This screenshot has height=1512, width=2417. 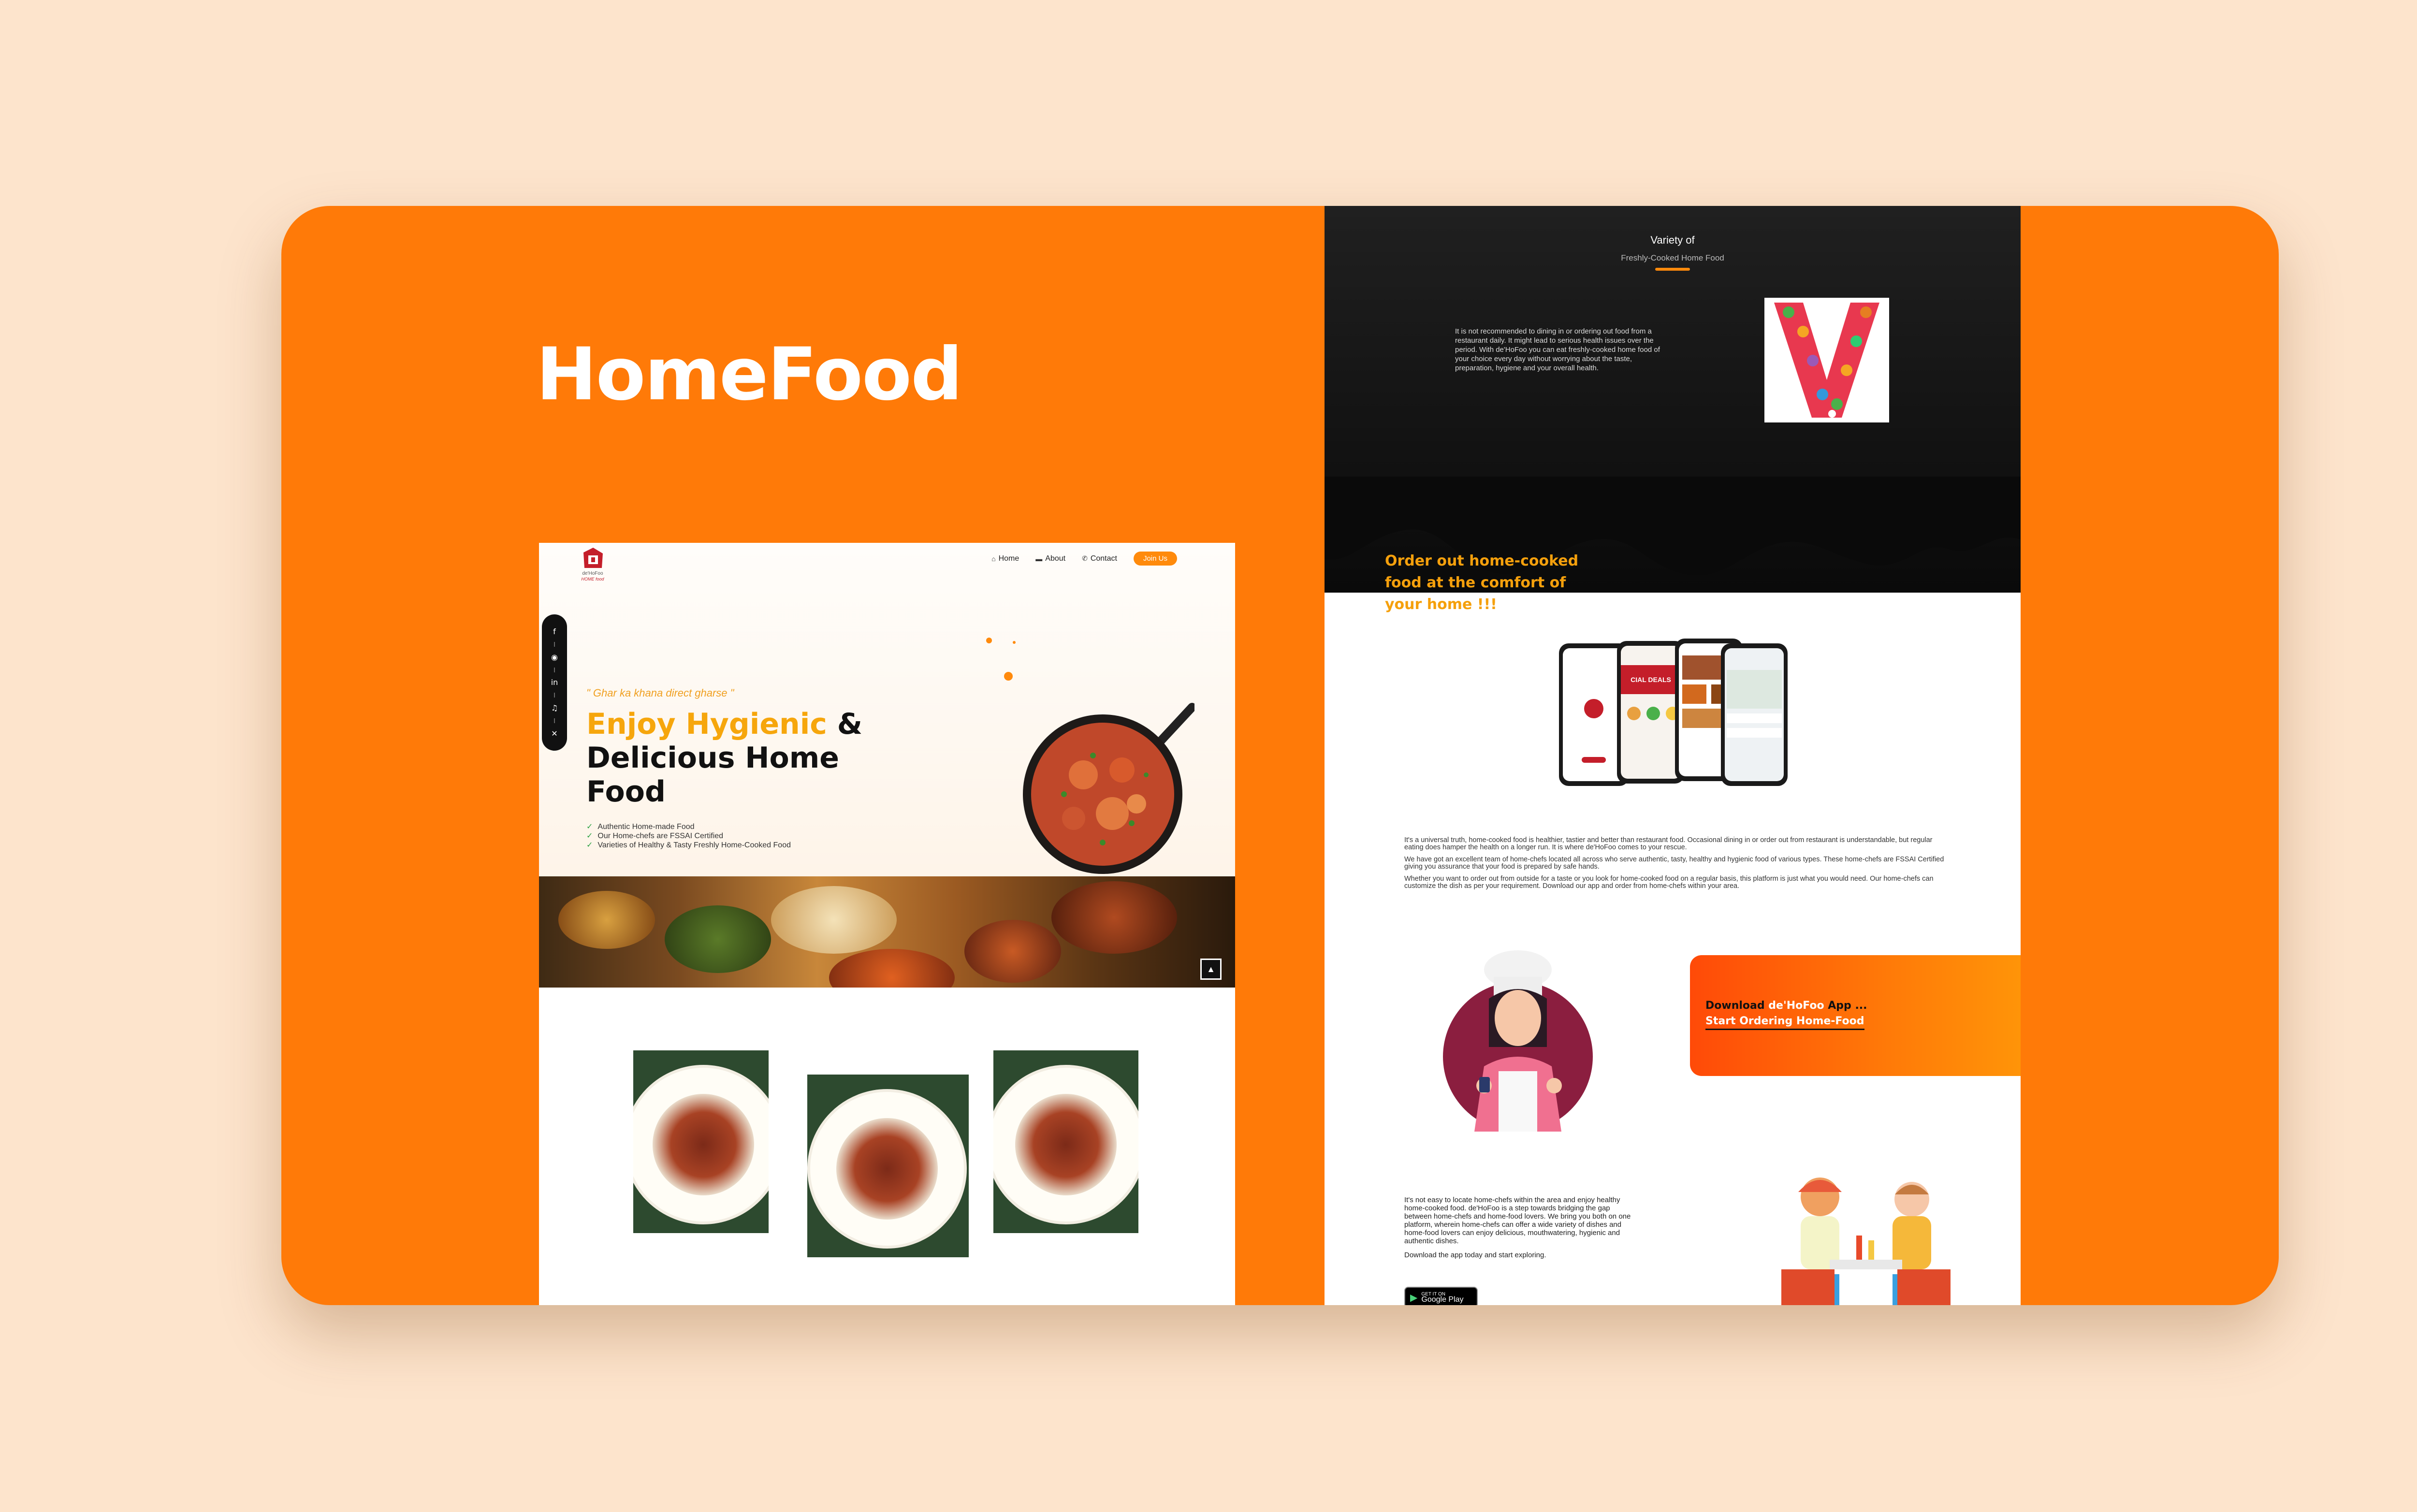 I want to click on headline-accent: Enjoy Hygienic, so click(x=706, y=724).